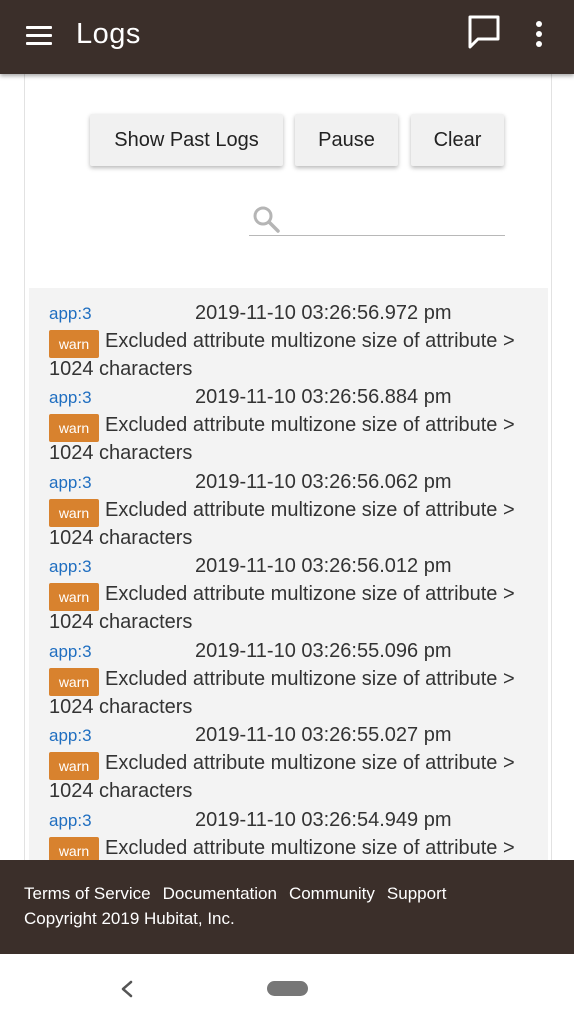 This screenshot has width=574, height=1024. What do you see at coordinates (539, 34) in the screenshot?
I see `more-vertical-icon` at bounding box center [539, 34].